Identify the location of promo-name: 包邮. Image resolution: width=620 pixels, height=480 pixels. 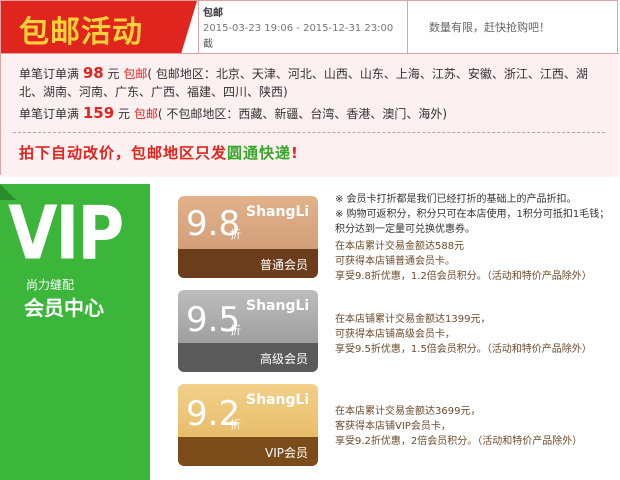
(213, 13).